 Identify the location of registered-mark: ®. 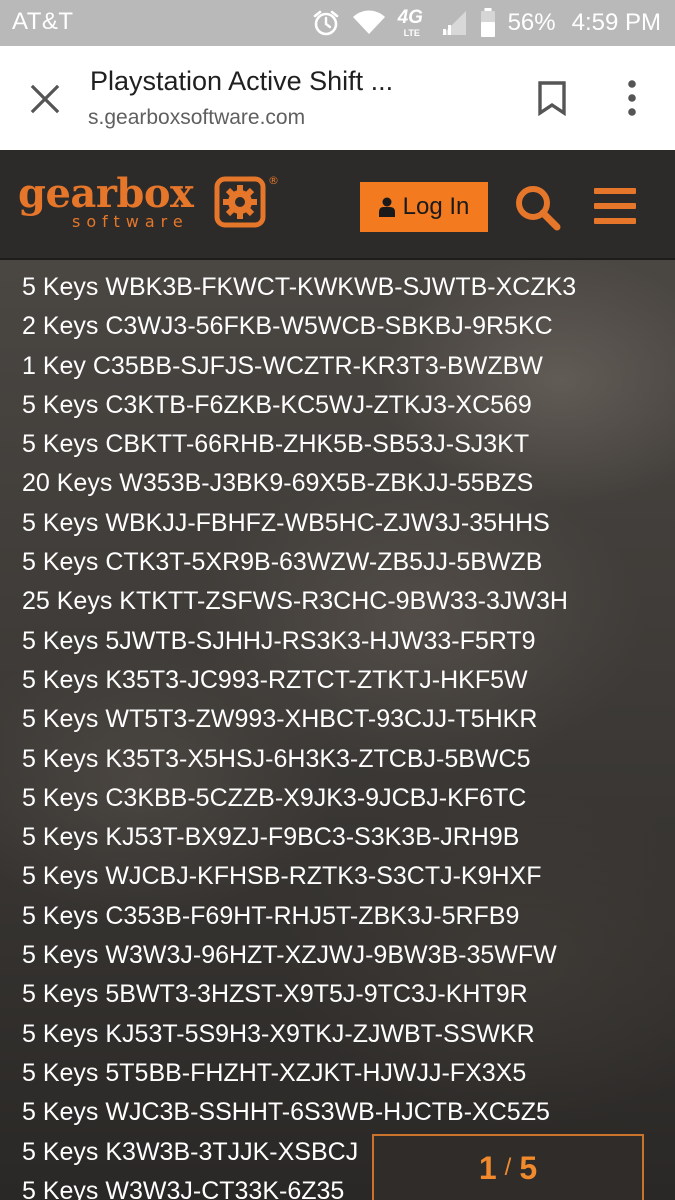
(273, 180).